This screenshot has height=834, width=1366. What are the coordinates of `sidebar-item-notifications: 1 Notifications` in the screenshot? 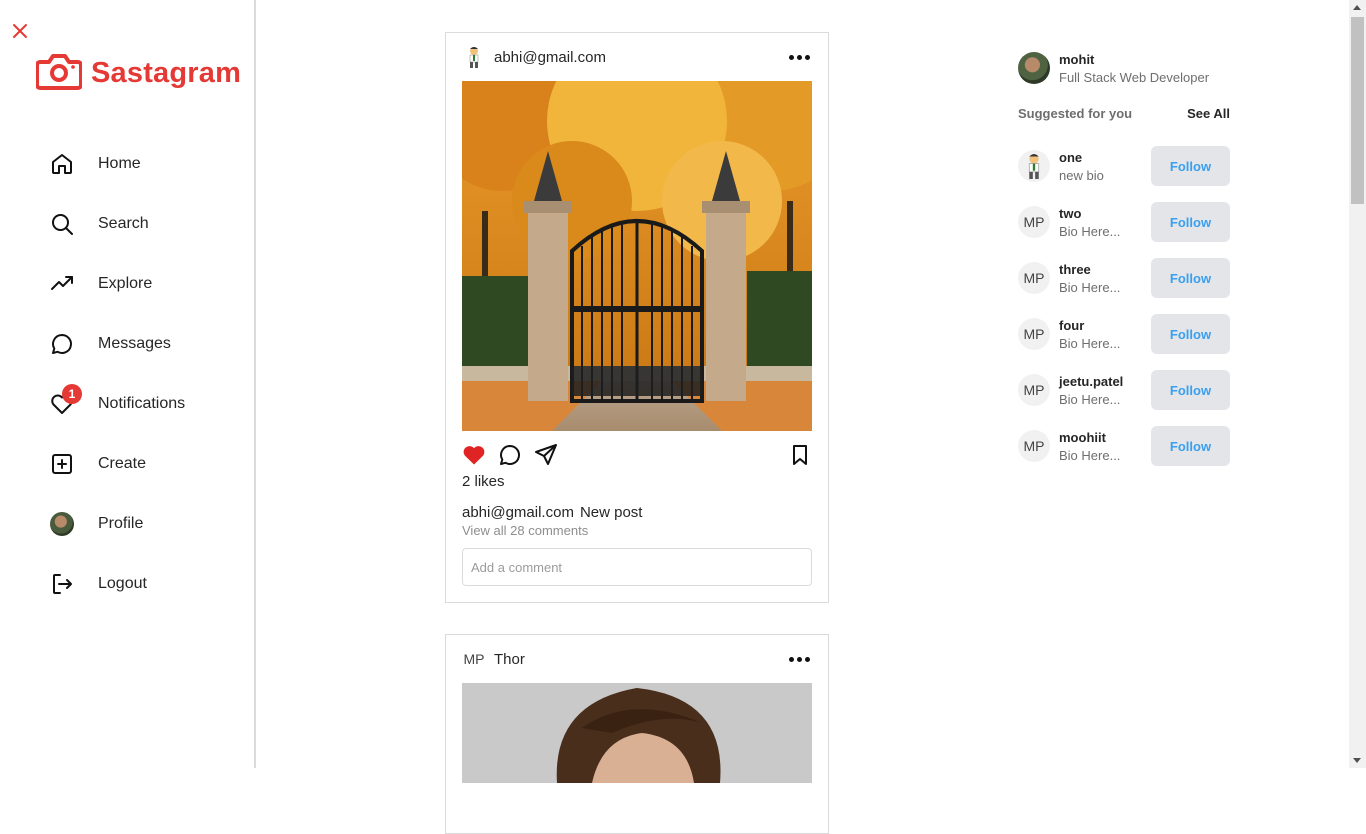 It's located at (116, 404).